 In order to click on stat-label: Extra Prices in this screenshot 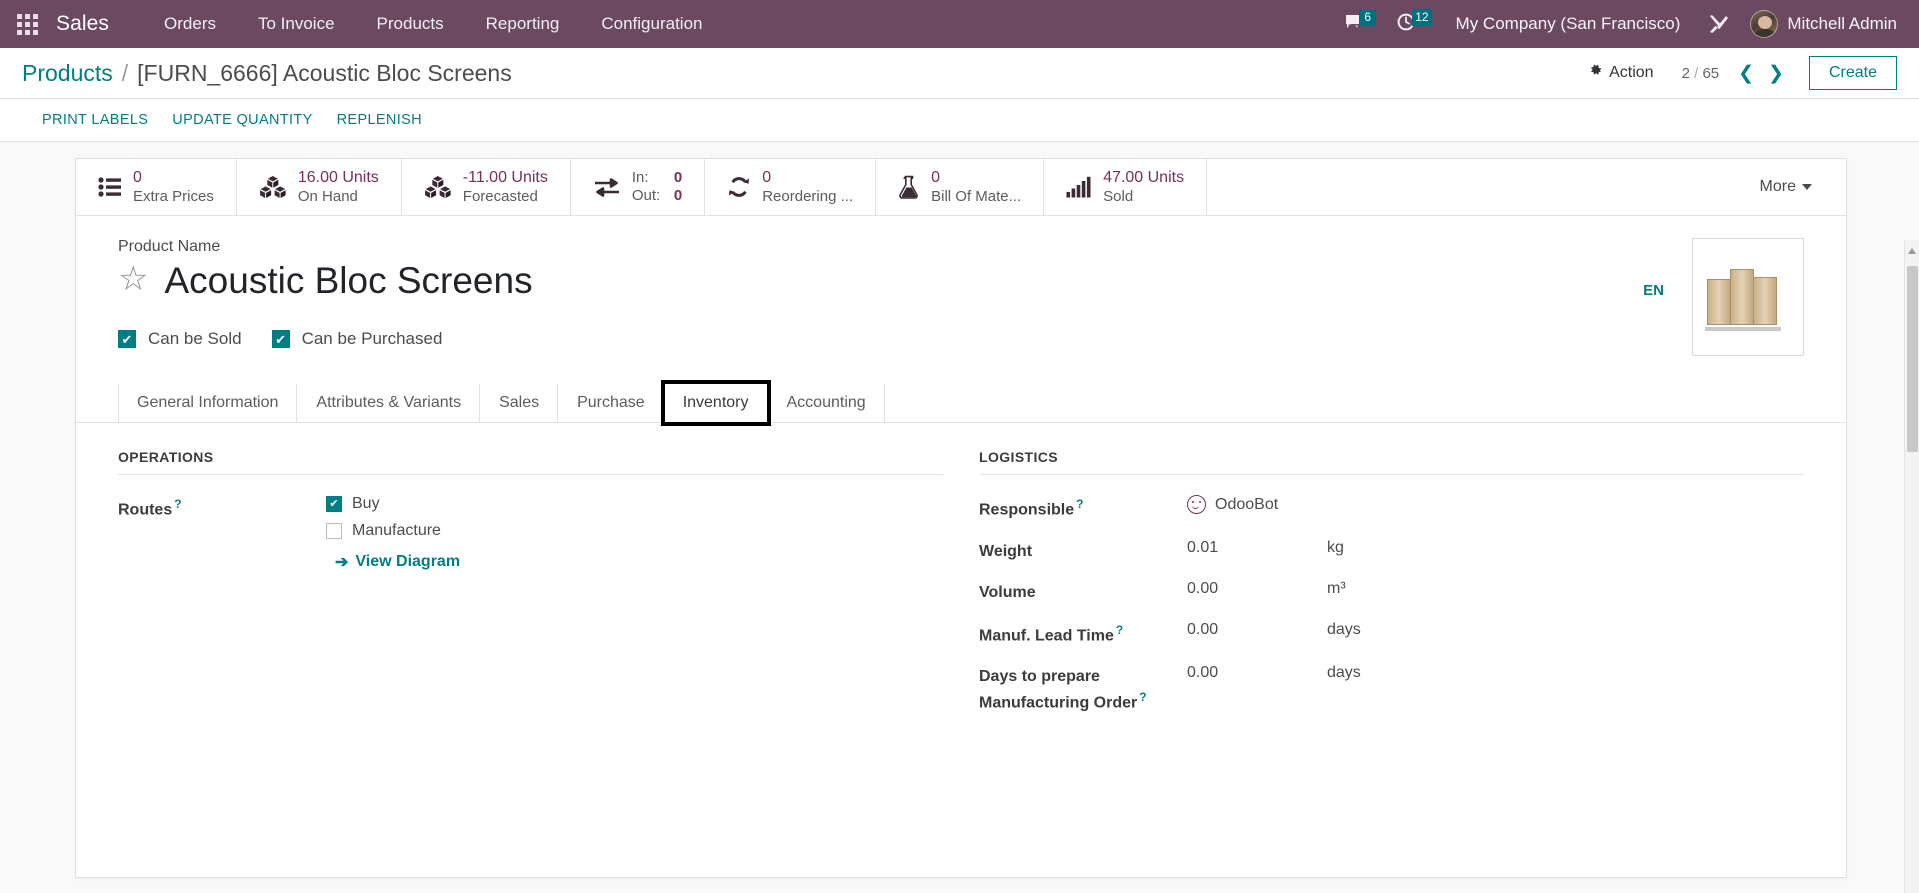, I will do `click(173, 196)`.